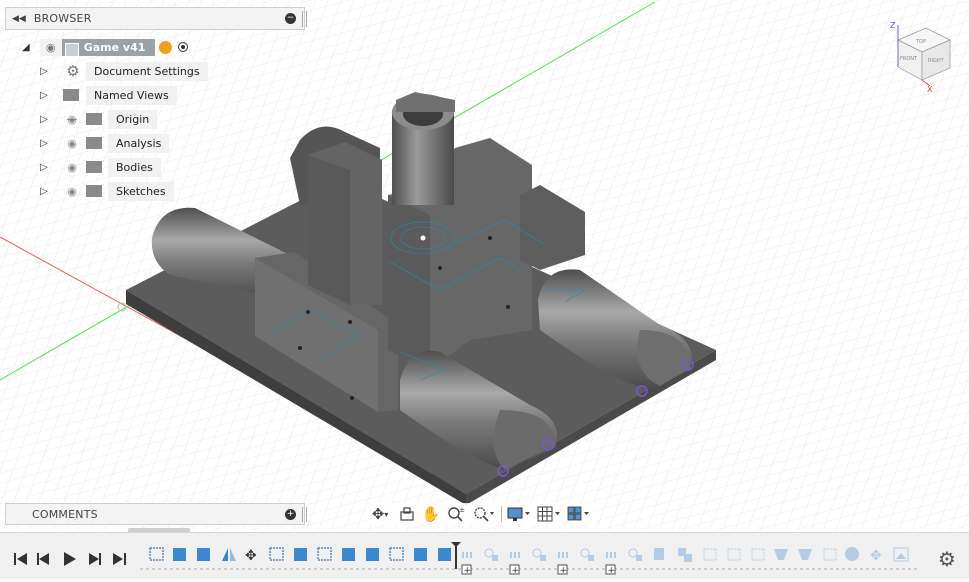 This screenshot has height=582, width=969. I want to click on timeline: ✥ ✥ + + + + ⚙, so click(485, 559).